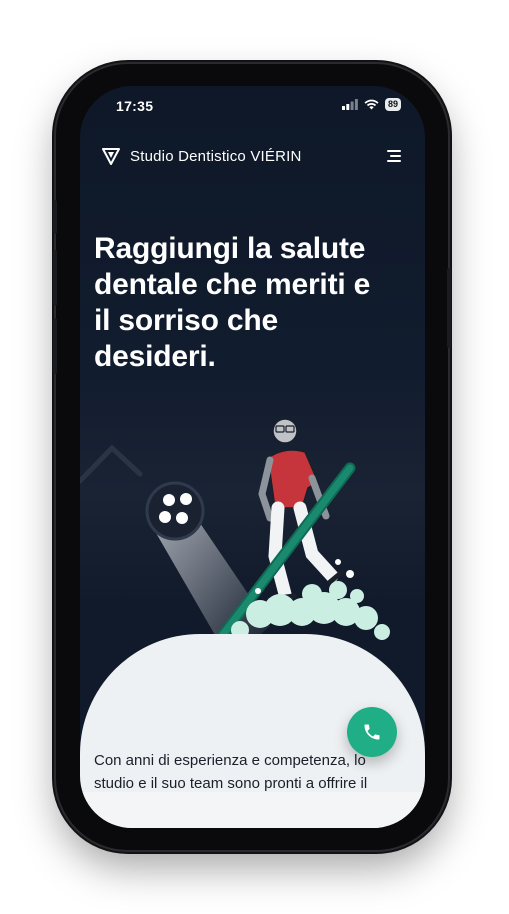  I want to click on dental-lamp, so click(175, 511).